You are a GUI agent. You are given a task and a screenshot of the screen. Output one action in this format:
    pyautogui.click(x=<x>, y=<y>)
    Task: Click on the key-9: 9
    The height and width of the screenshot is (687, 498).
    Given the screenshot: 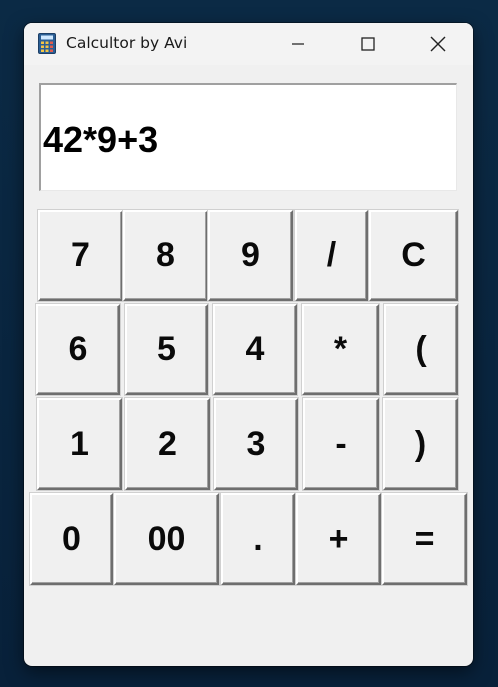 What is the action you would take?
    pyautogui.click(x=250, y=255)
    